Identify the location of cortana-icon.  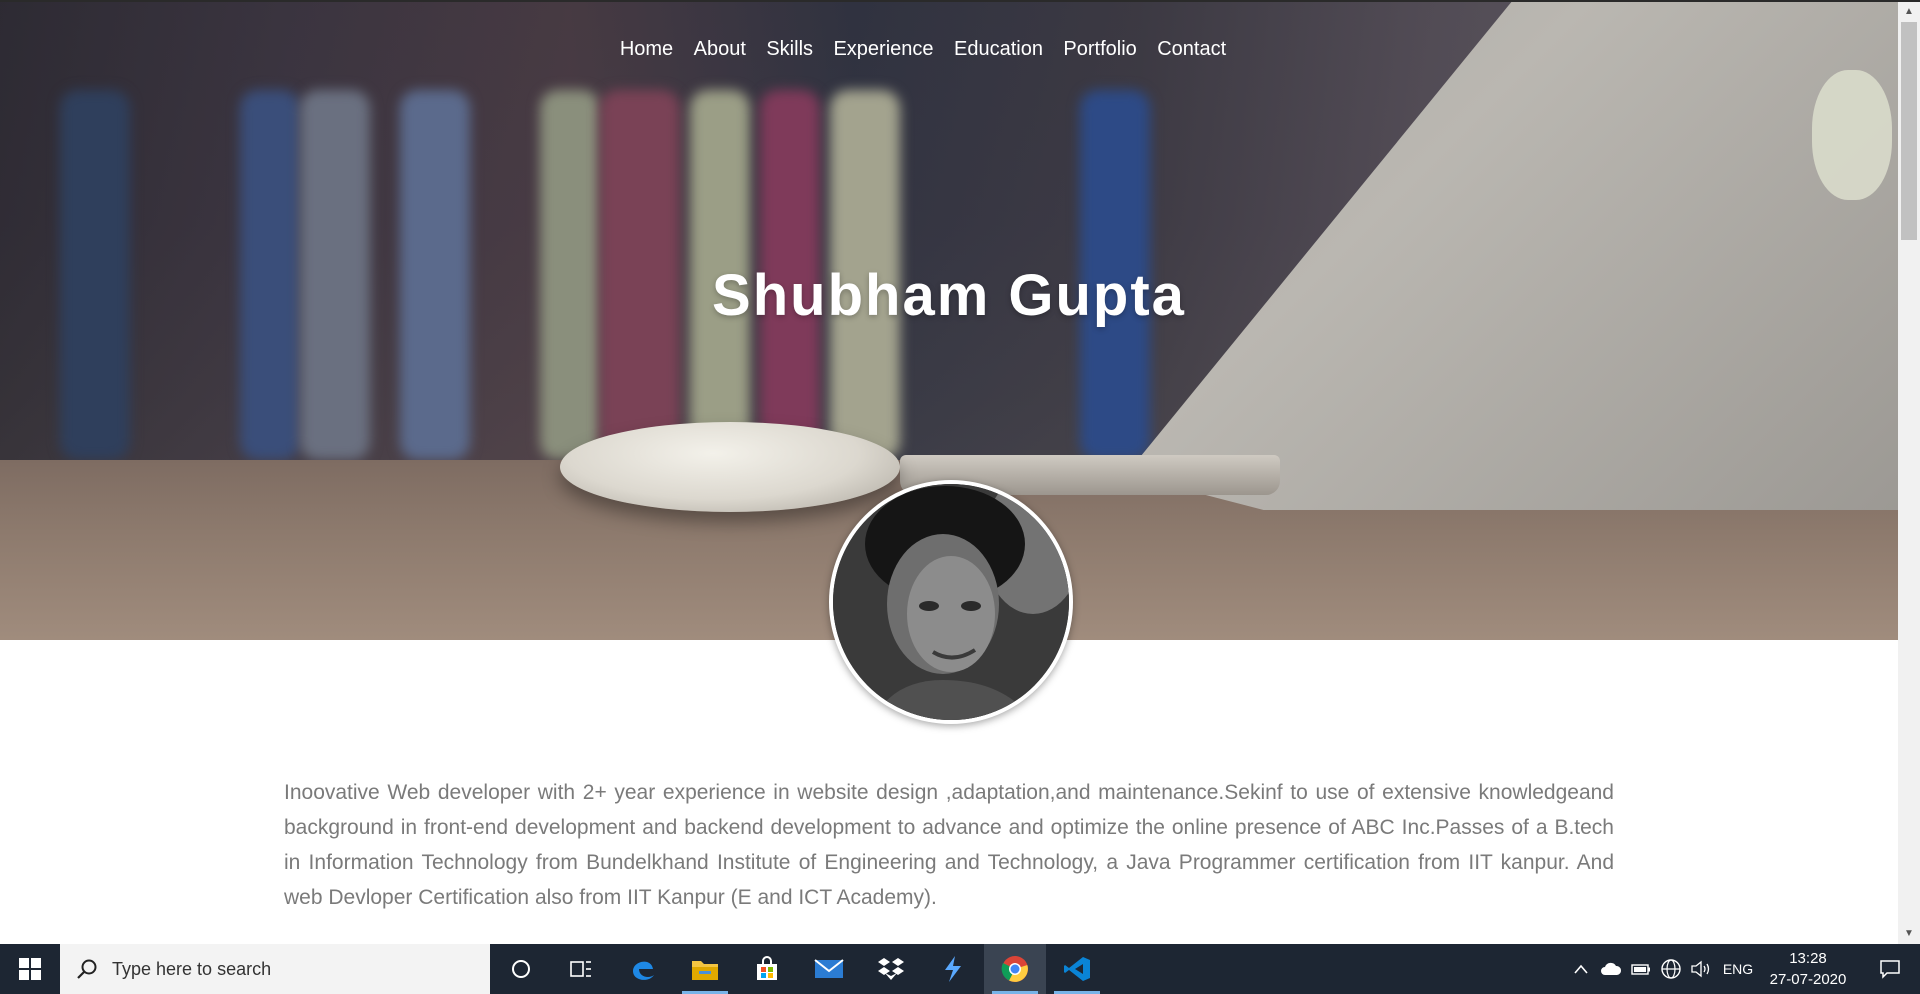
(521, 969).